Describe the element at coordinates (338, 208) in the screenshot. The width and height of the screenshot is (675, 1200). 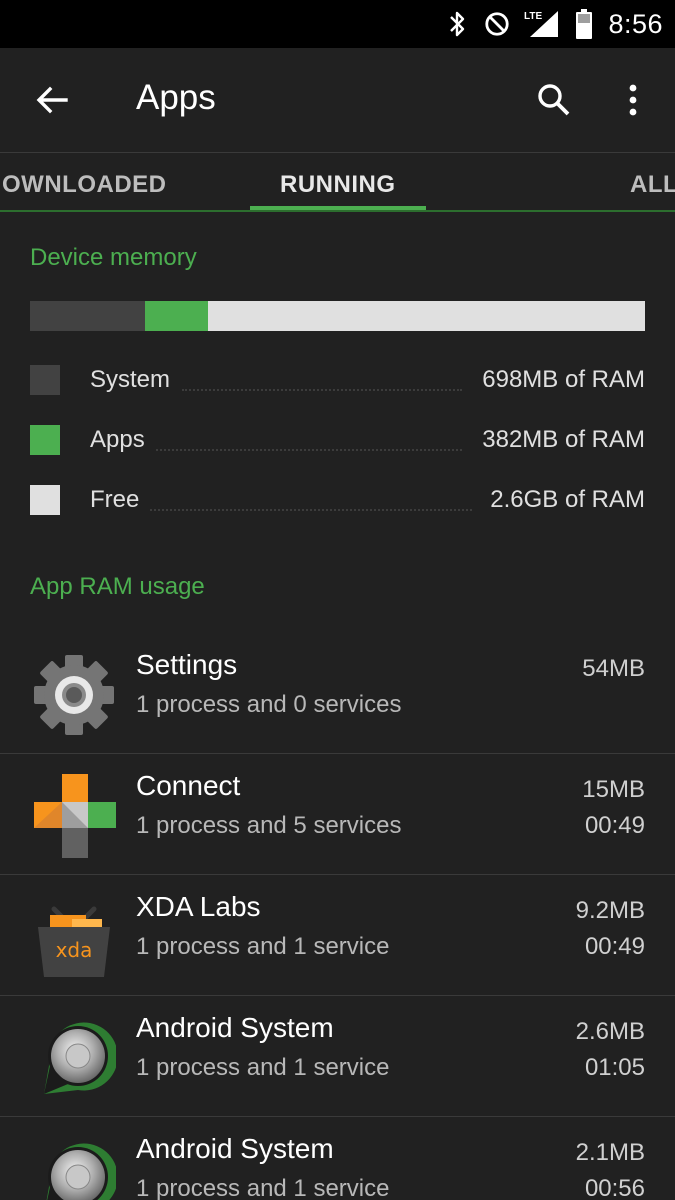
I see `tab-active-indicator` at that location.